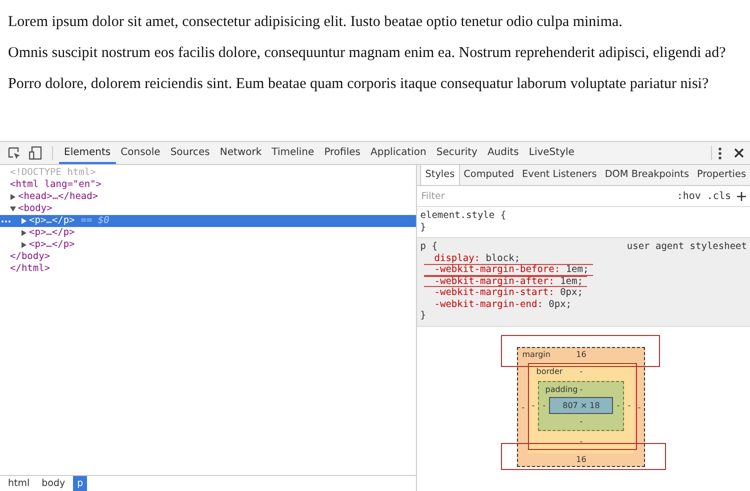  Describe the element at coordinates (208, 269) in the screenshot. I see `dom-node: </html>` at that location.